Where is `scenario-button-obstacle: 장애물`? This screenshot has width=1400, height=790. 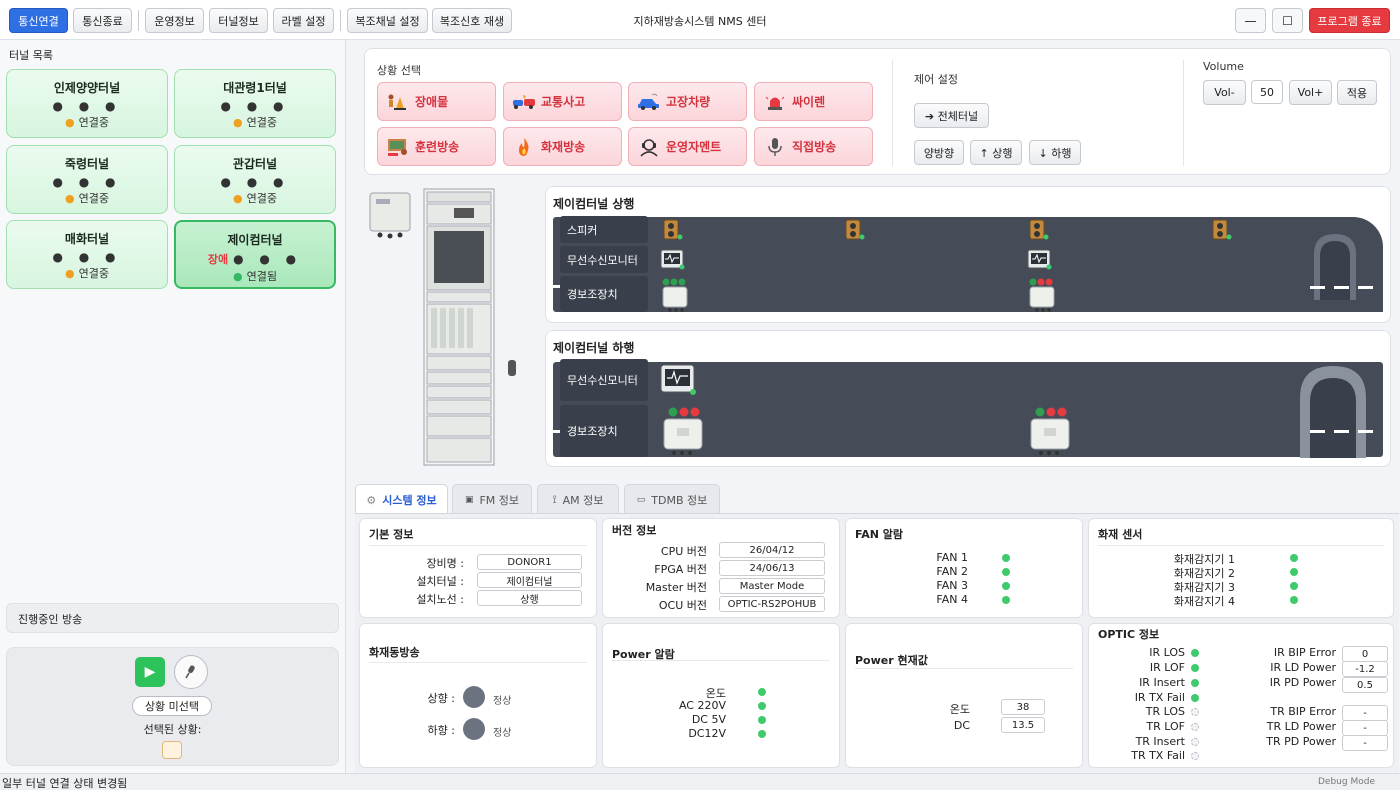
scenario-button-obstacle: 장애물 is located at coordinates (436, 101).